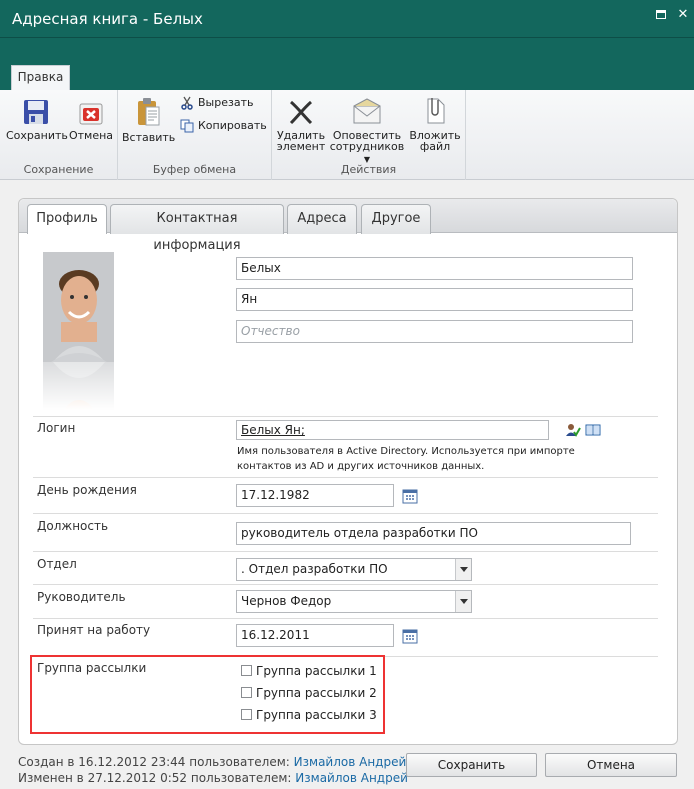 The width and height of the screenshot is (694, 789). I want to click on ribbon-cancel-button: Отмена, so click(91, 119).